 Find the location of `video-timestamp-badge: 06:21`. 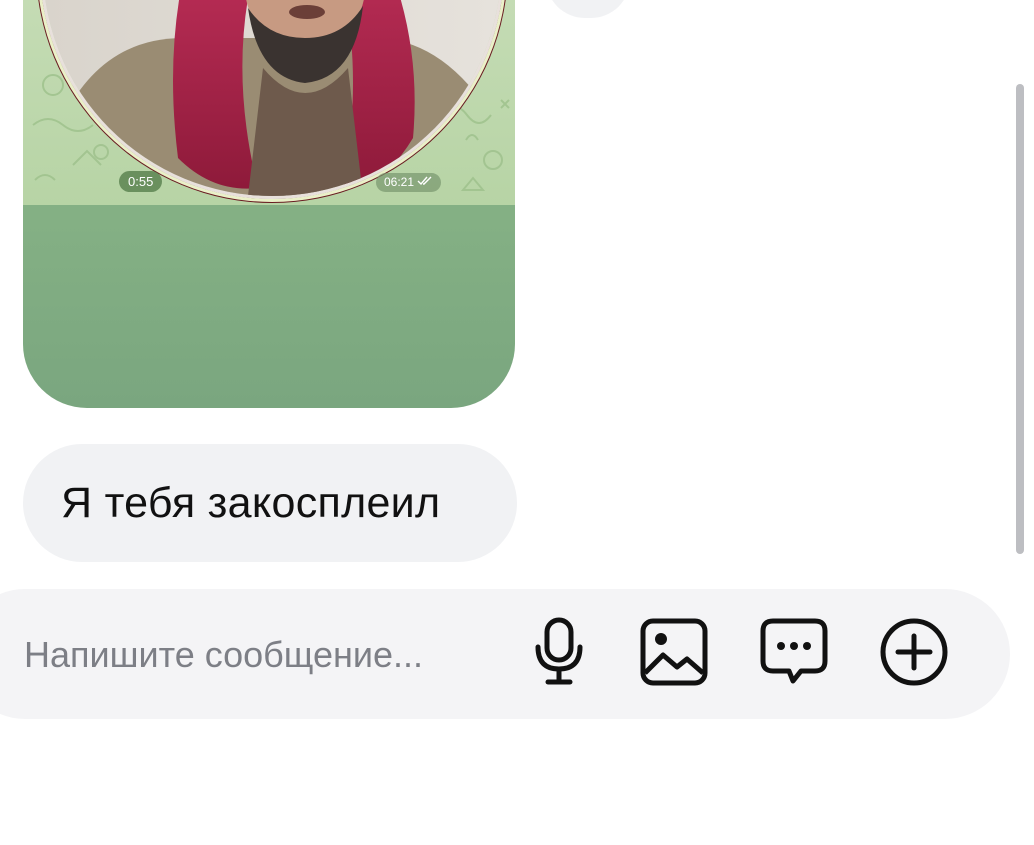

video-timestamp-badge: 06:21 is located at coordinates (409, 182).